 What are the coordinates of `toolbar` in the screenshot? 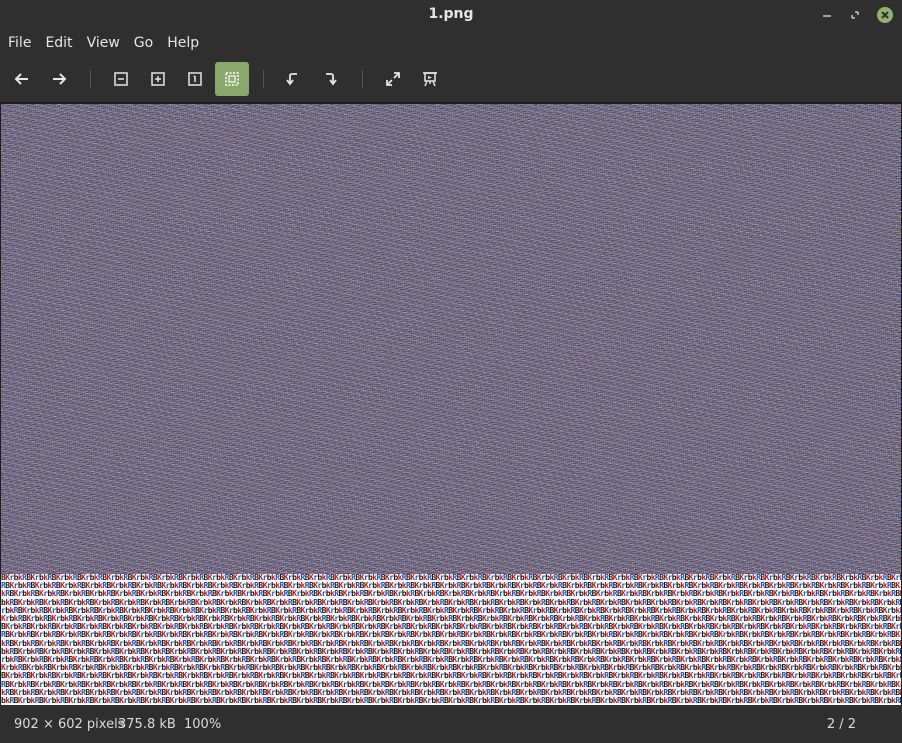 It's located at (451, 79).